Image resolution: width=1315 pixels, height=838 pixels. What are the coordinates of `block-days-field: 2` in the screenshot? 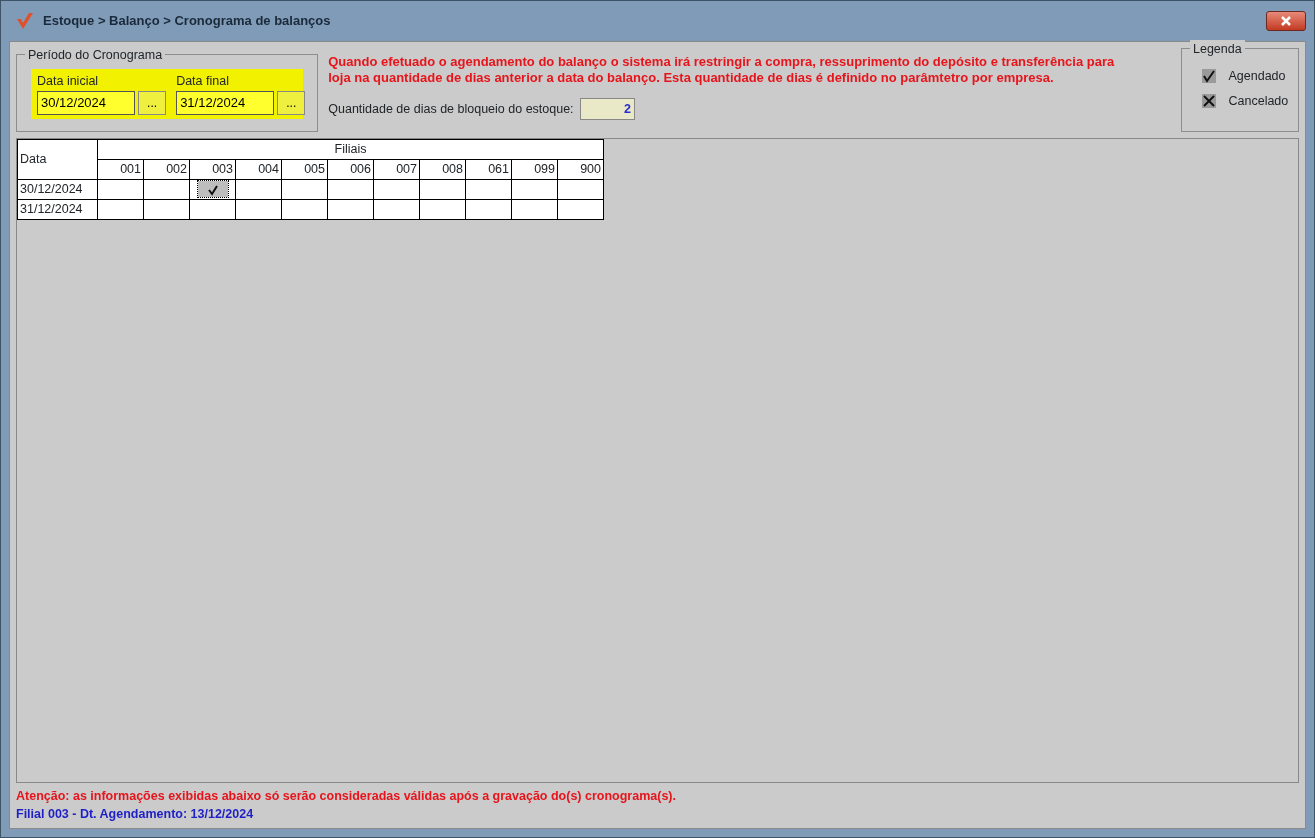 It's located at (607, 109).